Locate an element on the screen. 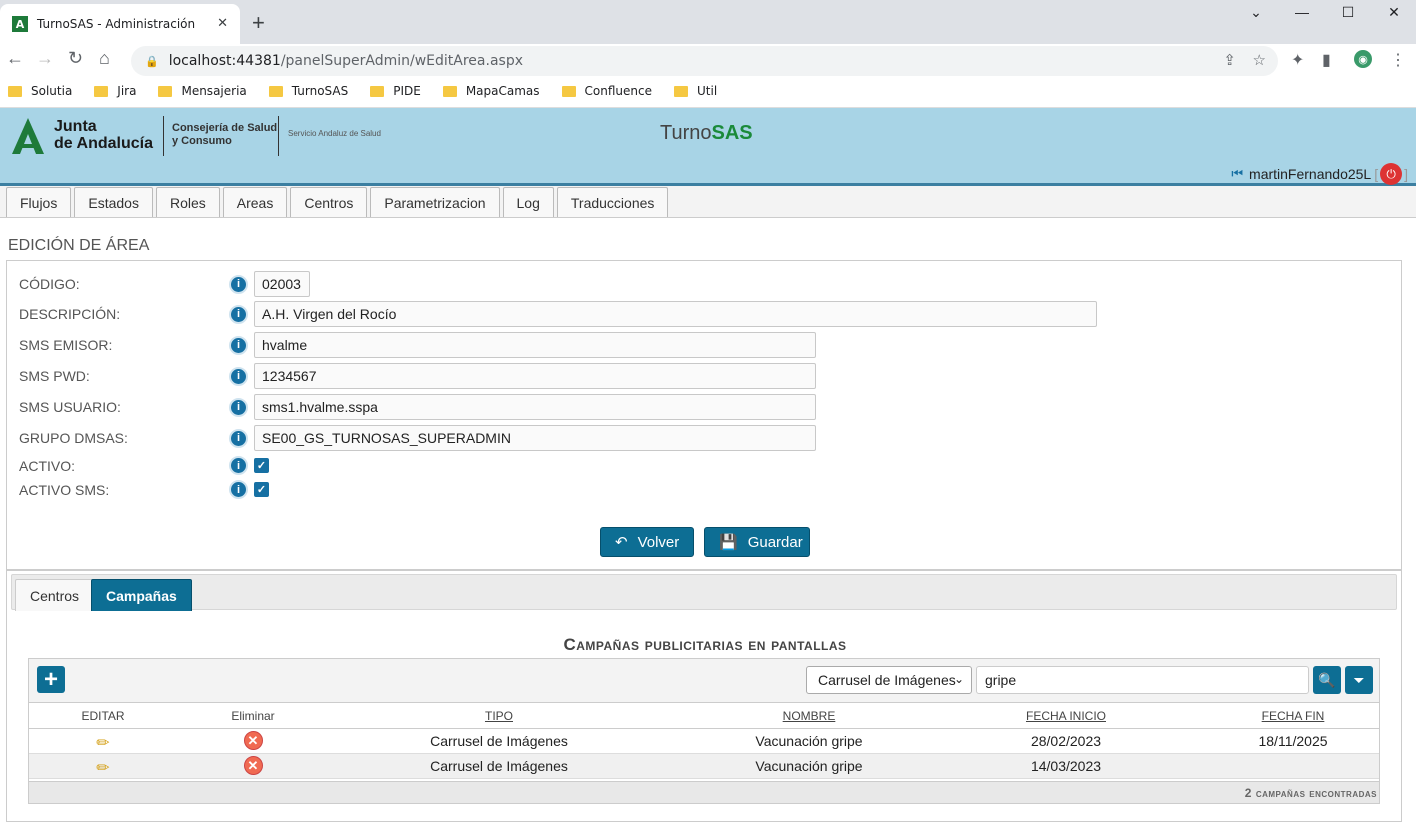 This screenshot has width=1416, height=828. menu-tab-estados: Estados is located at coordinates (113, 202).